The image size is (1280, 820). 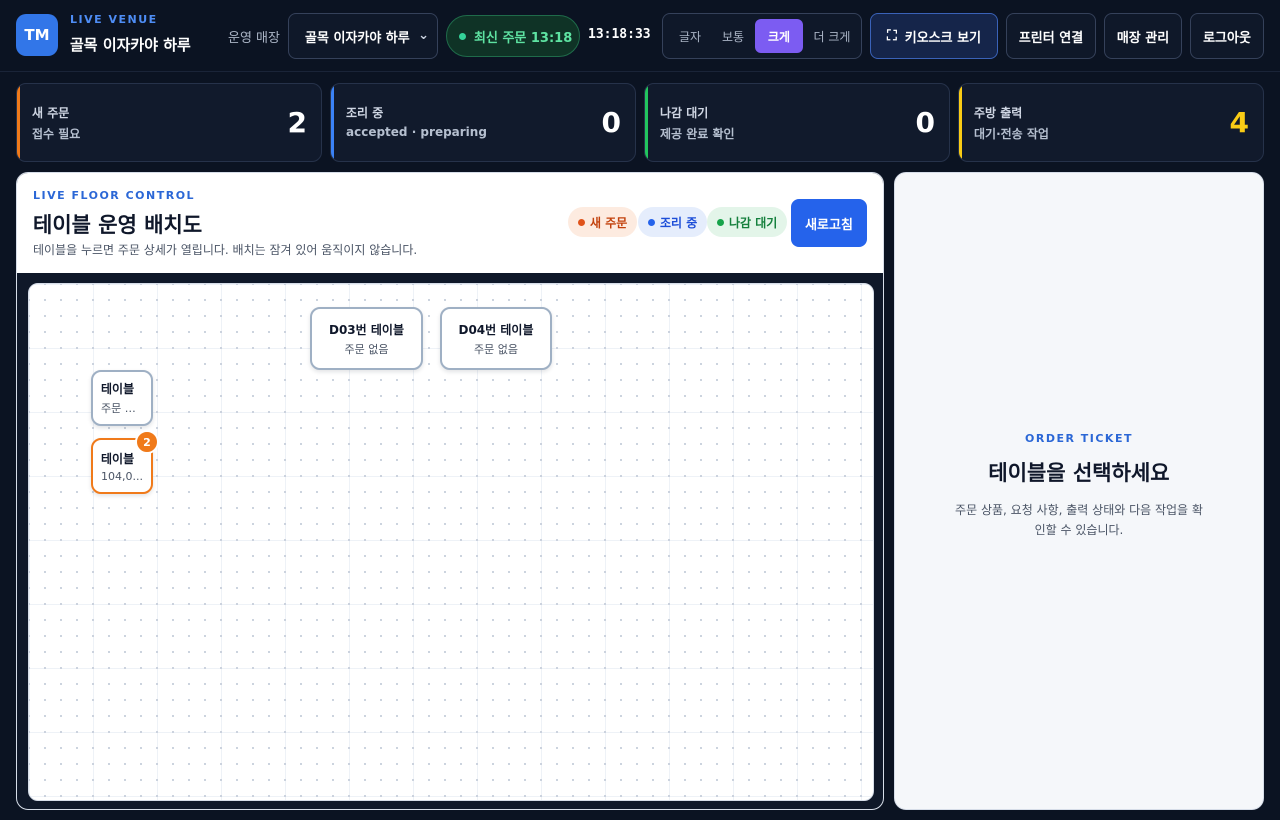 I want to click on table-card: 테이블 주문 없음, so click(x=122, y=398).